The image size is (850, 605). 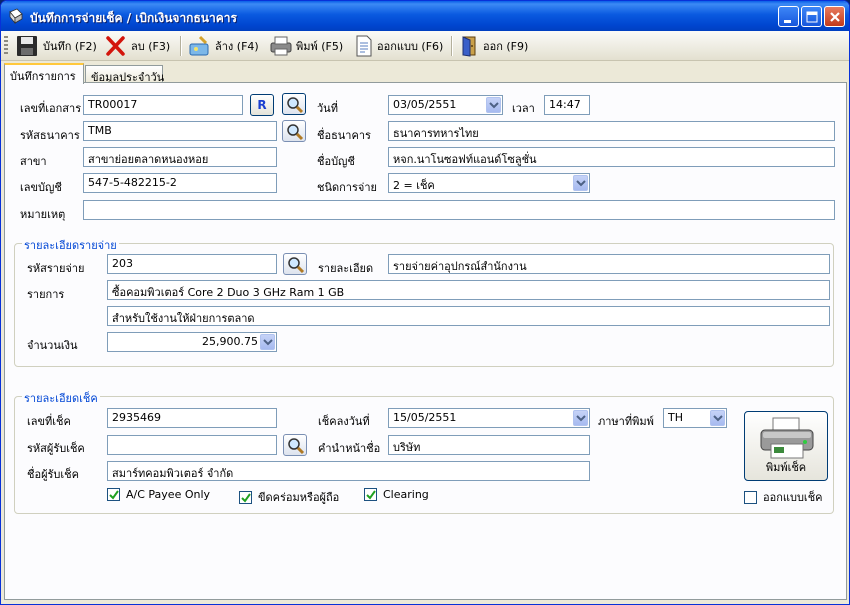 I want to click on expense-search-button, so click(x=295, y=264).